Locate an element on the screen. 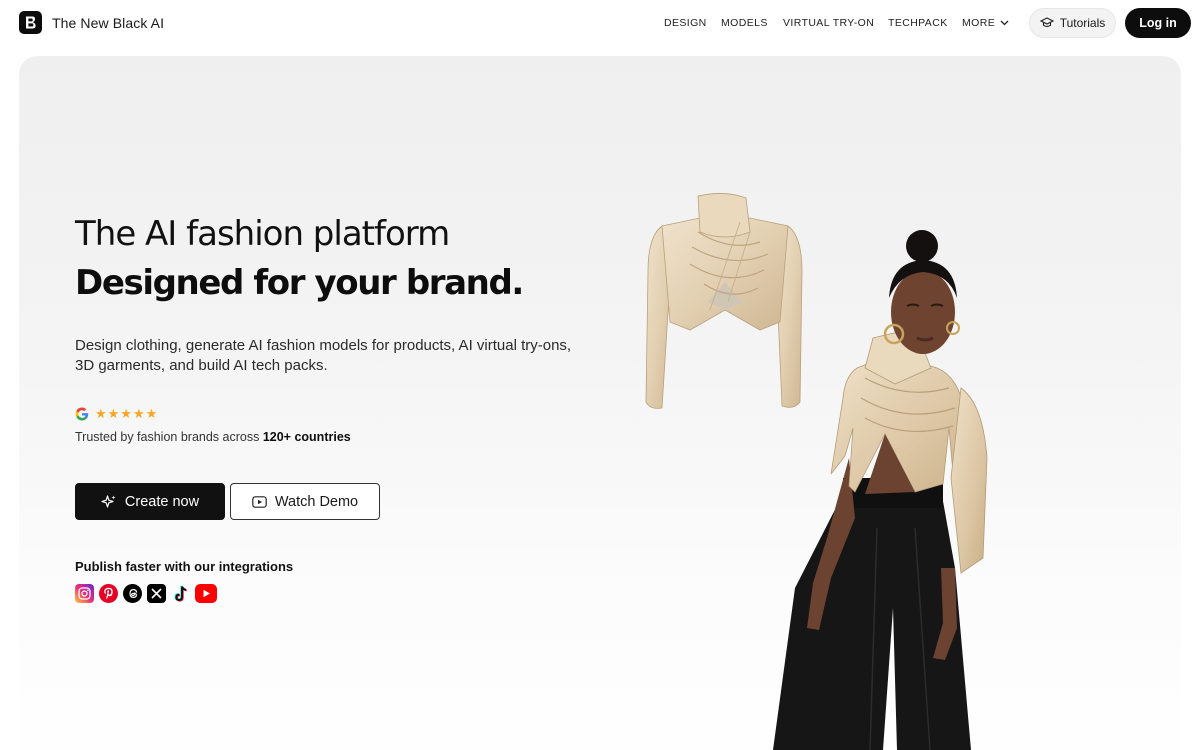 Image resolution: width=1200 pixels, height=750 pixels. chevron-down-icon is located at coordinates (1004, 23).